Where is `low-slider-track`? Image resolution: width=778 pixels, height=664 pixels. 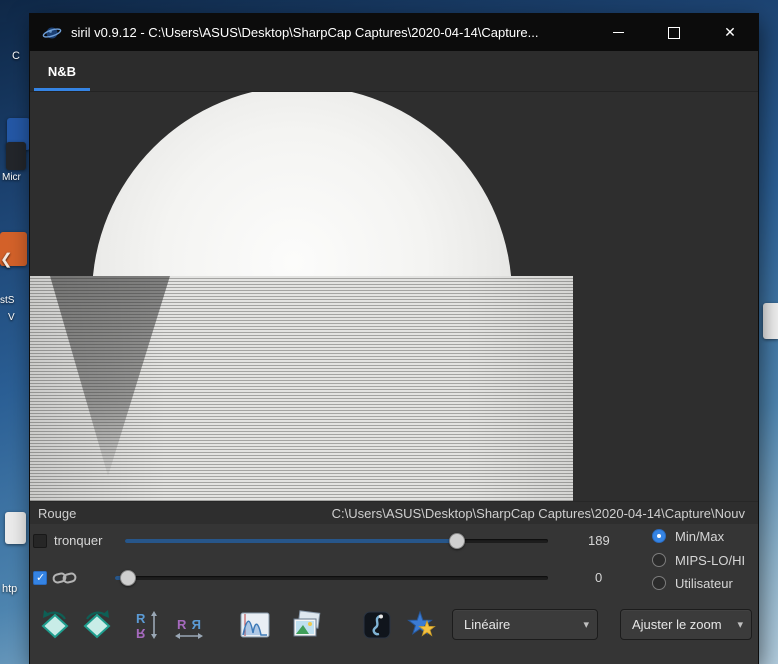
low-slider-track is located at coordinates (331, 578).